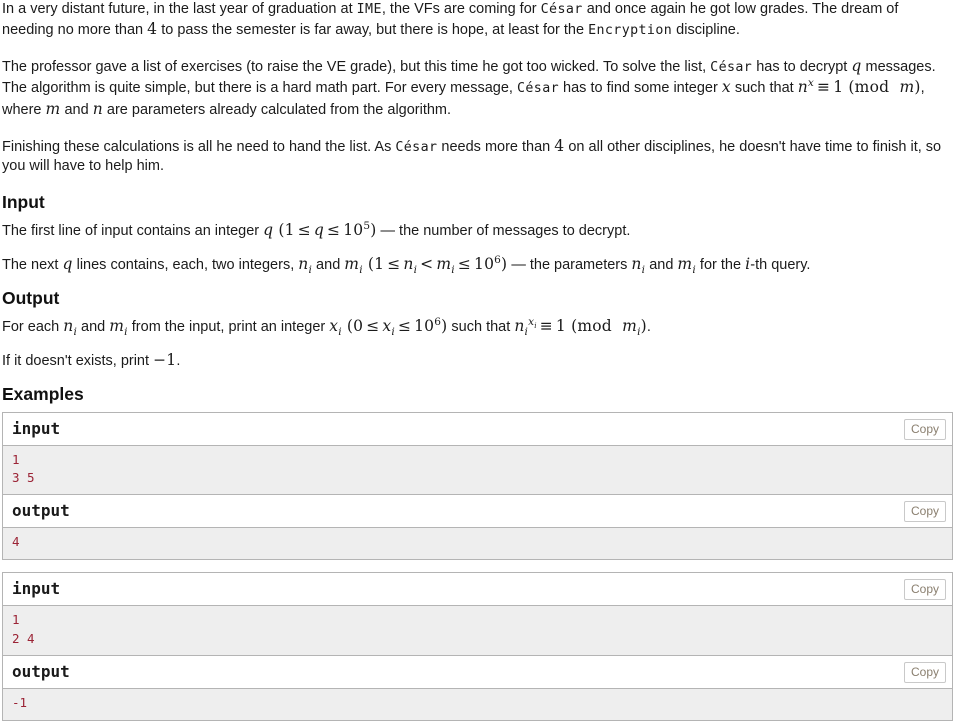 The width and height of the screenshot is (957, 721). Describe the element at coordinates (41, 511) in the screenshot. I see `sample-1-output-label: output` at that location.